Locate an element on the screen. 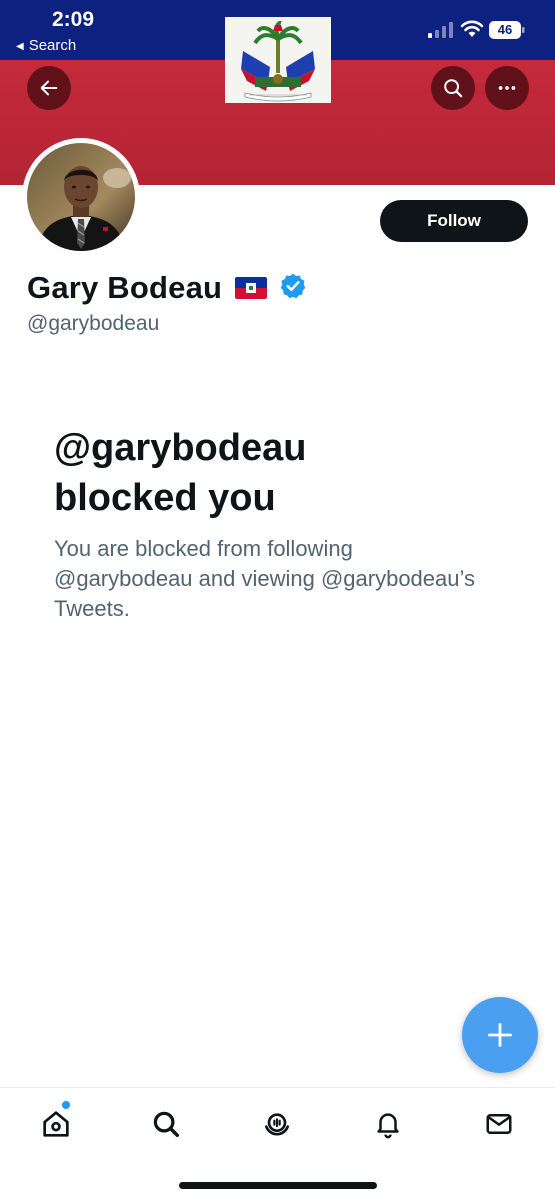 This screenshot has width=555, height=1201. spaces-icon is located at coordinates (277, 1124).